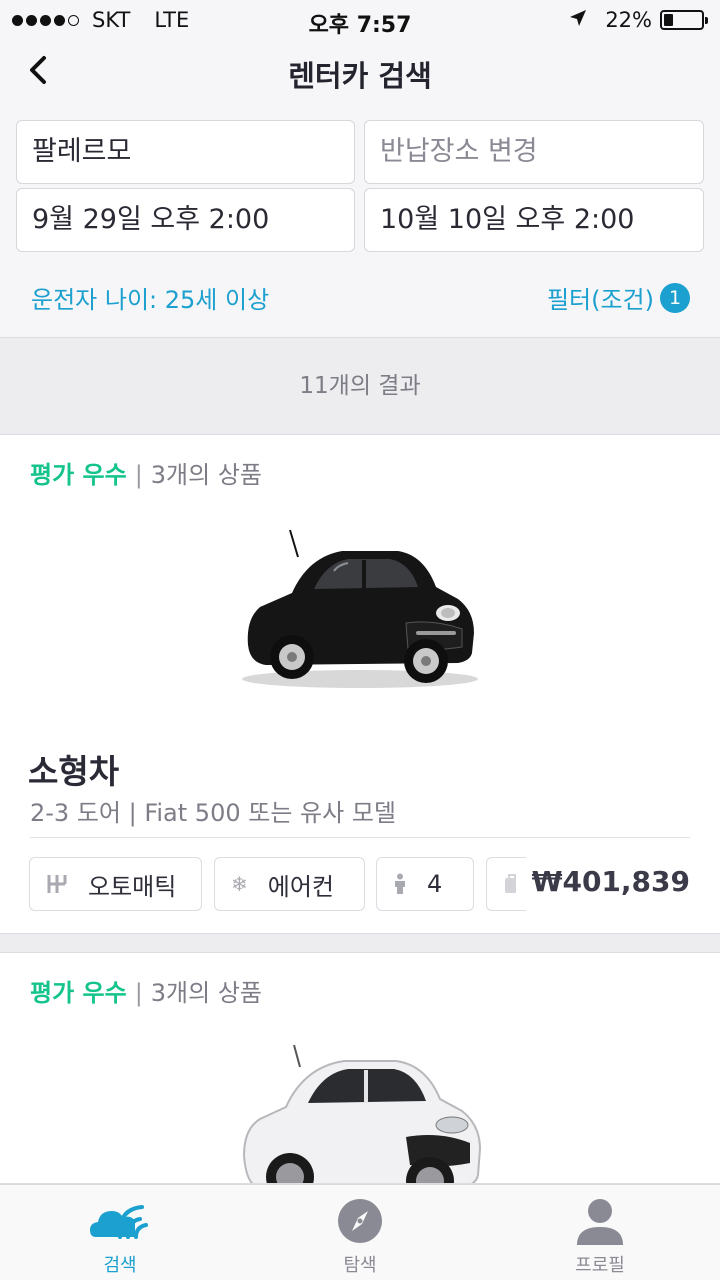 The width and height of the screenshot is (720, 1280). I want to click on filter-button: 필터(조건) 1, so click(618, 297).